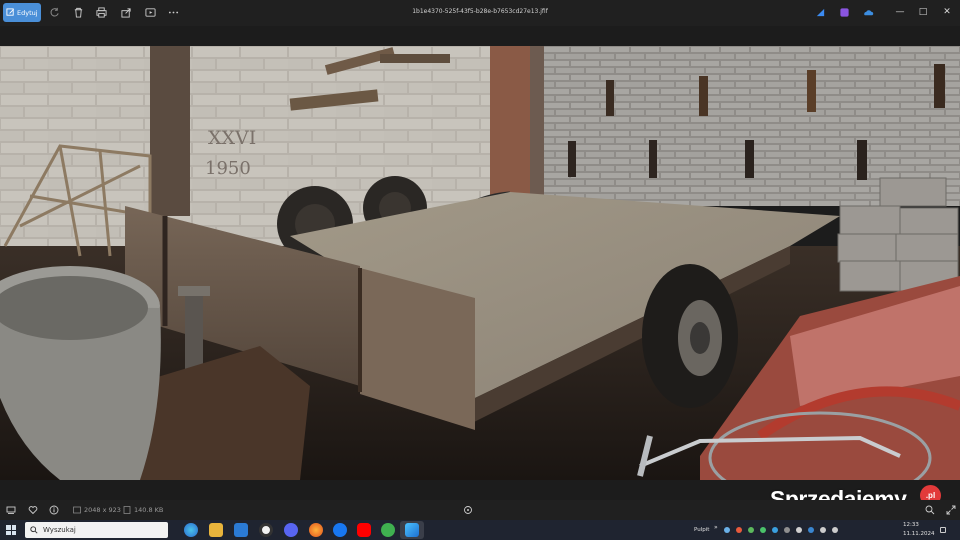 This screenshot has height=540, width=960. What do you see at coordinates (241, 530) in the screenshot?
I see `mail-icon` at bounding box center [241, 530].